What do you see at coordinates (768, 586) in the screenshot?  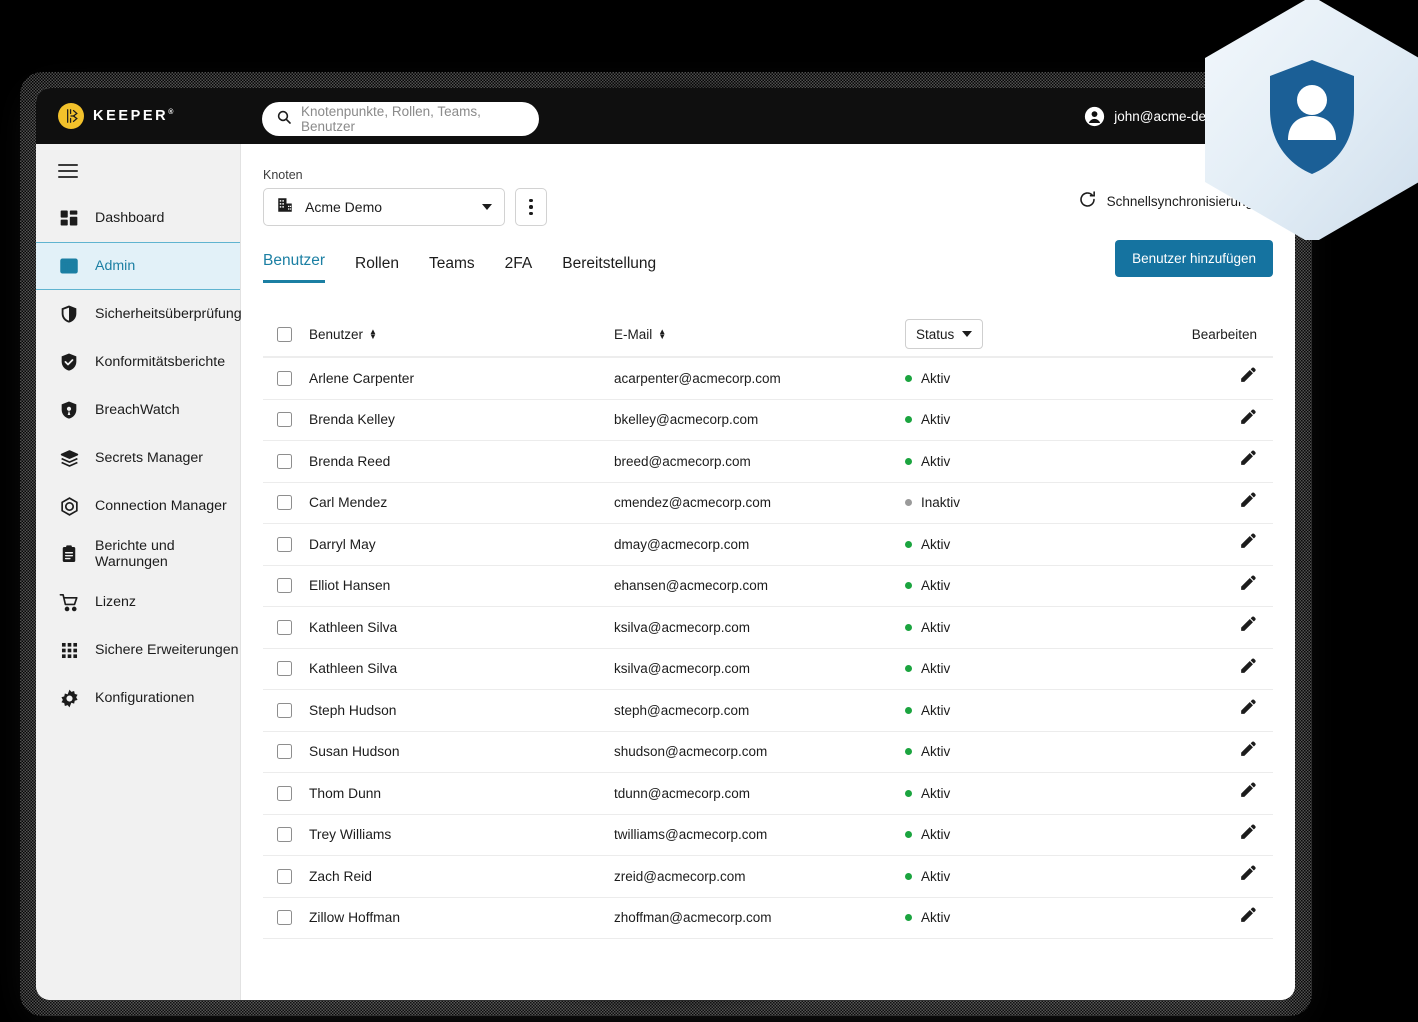 I see `table-row: Elliot Hansen ehansen@acmecorp.com Aktiv` at bounding box center [768, 586].